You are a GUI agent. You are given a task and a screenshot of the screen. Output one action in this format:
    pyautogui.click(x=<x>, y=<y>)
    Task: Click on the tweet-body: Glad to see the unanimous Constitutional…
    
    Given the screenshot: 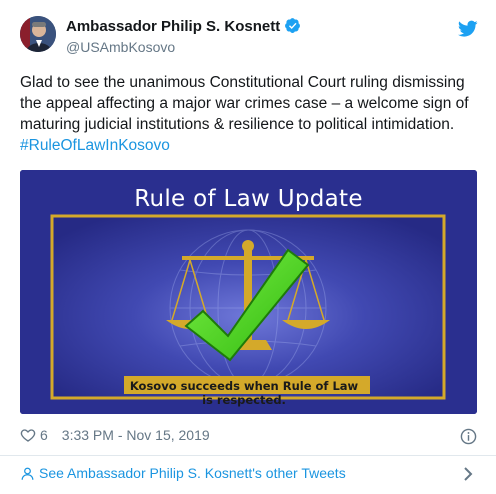 What is the action you would take?
    pyautogui.click(x=244, y=103)
    